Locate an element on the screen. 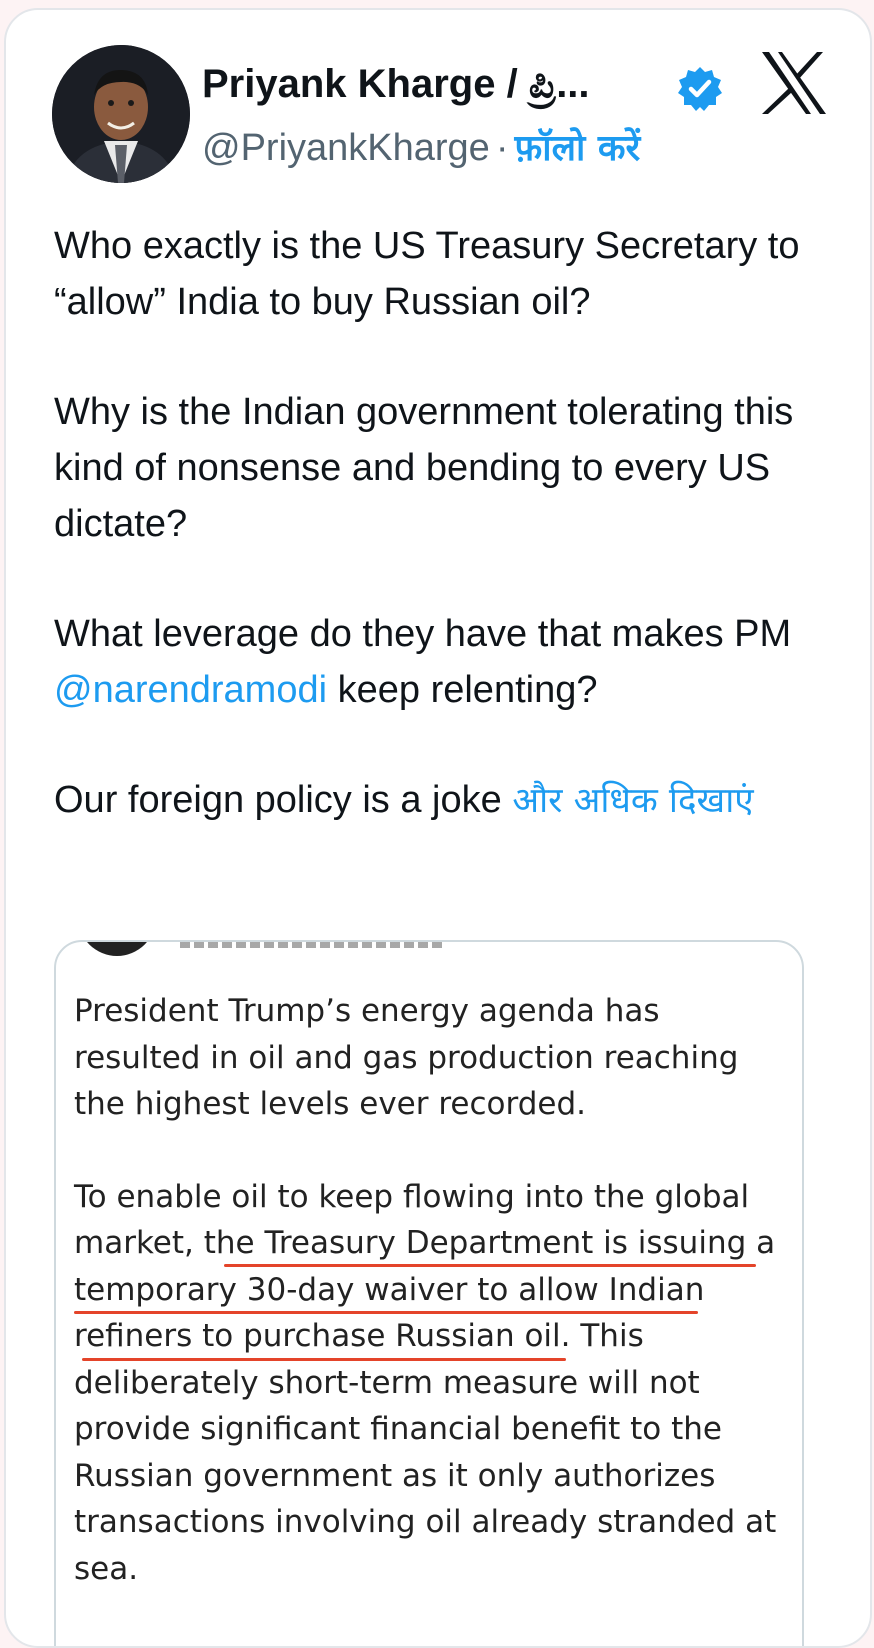 The width and height of the screenshot is (874, 1648). tweet-text-segment: What leverage do they have that makes PM is located at coordinates (423, 634).